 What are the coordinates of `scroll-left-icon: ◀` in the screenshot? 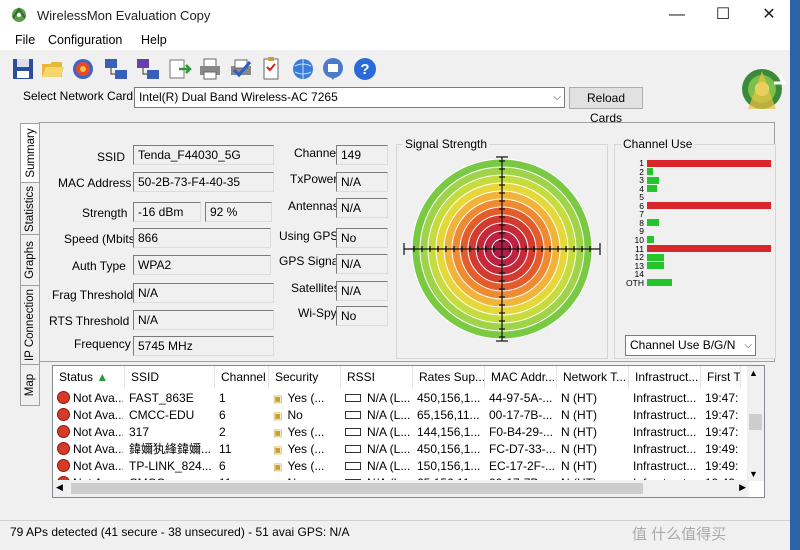 It's located at (59, 487).